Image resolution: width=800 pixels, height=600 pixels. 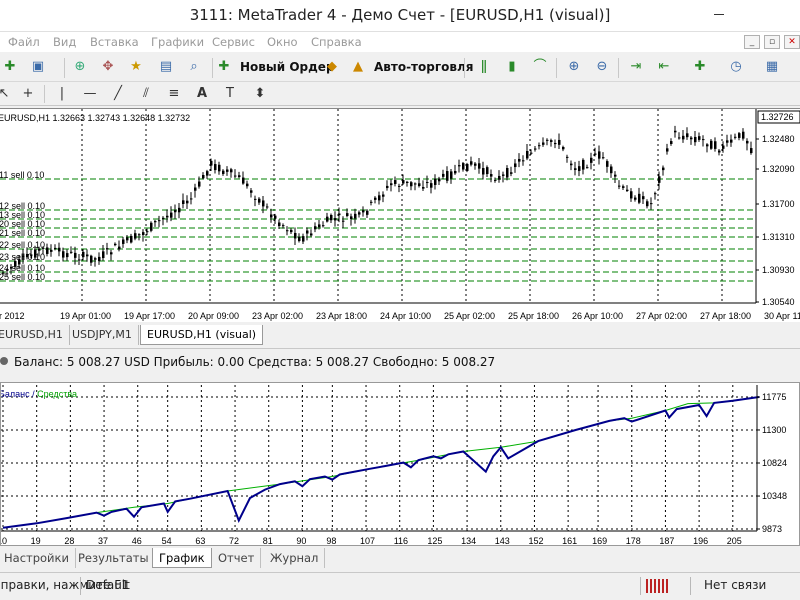 What do you see at coordinates (90, 94) in the screenshot?
I see `horizontal-line-icon: —` at bounding box center [90, 94].